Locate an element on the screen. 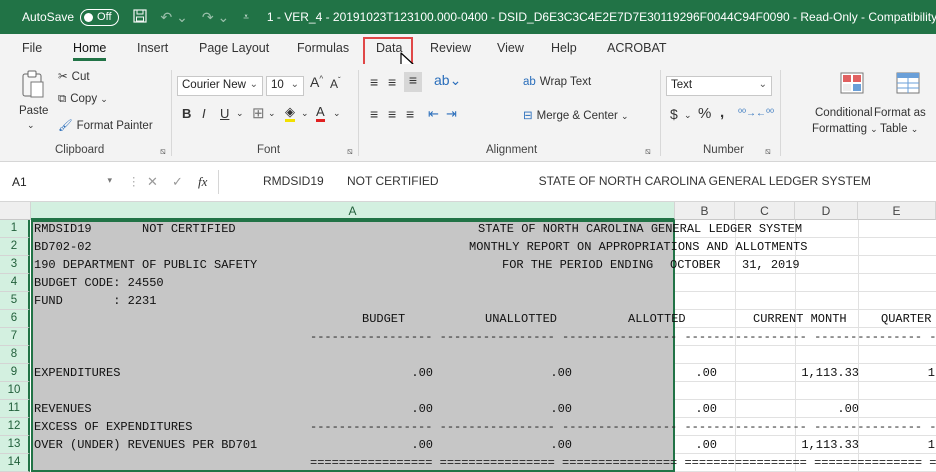 The image size is (936, 472). name-box: A1 ▾ is located at coordinates (63, 183).